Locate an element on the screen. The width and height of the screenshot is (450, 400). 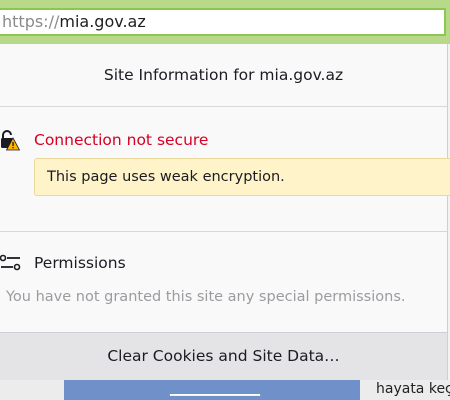
toolbar: https://mia.gov.az is located at coordinates (225, 22).